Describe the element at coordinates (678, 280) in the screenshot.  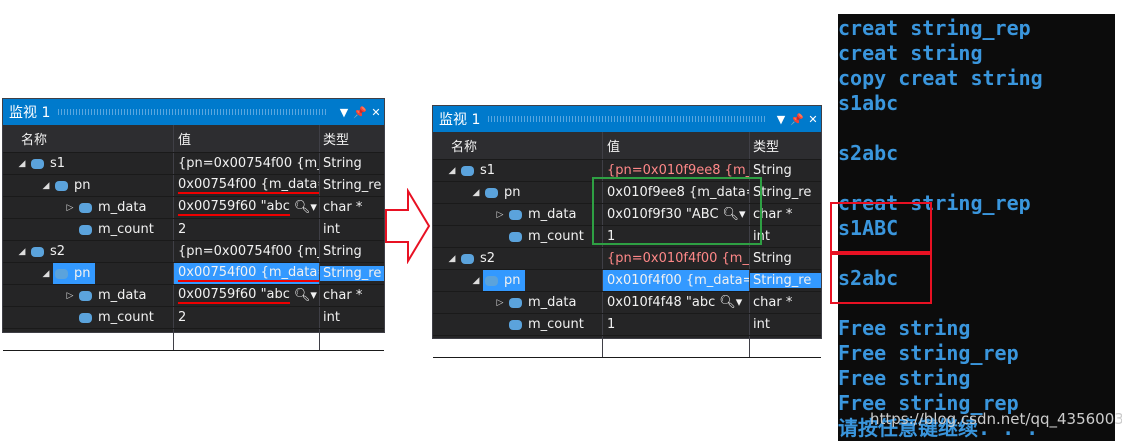
I see `var-value: 0x010f4f00 {m_data=` at that location.